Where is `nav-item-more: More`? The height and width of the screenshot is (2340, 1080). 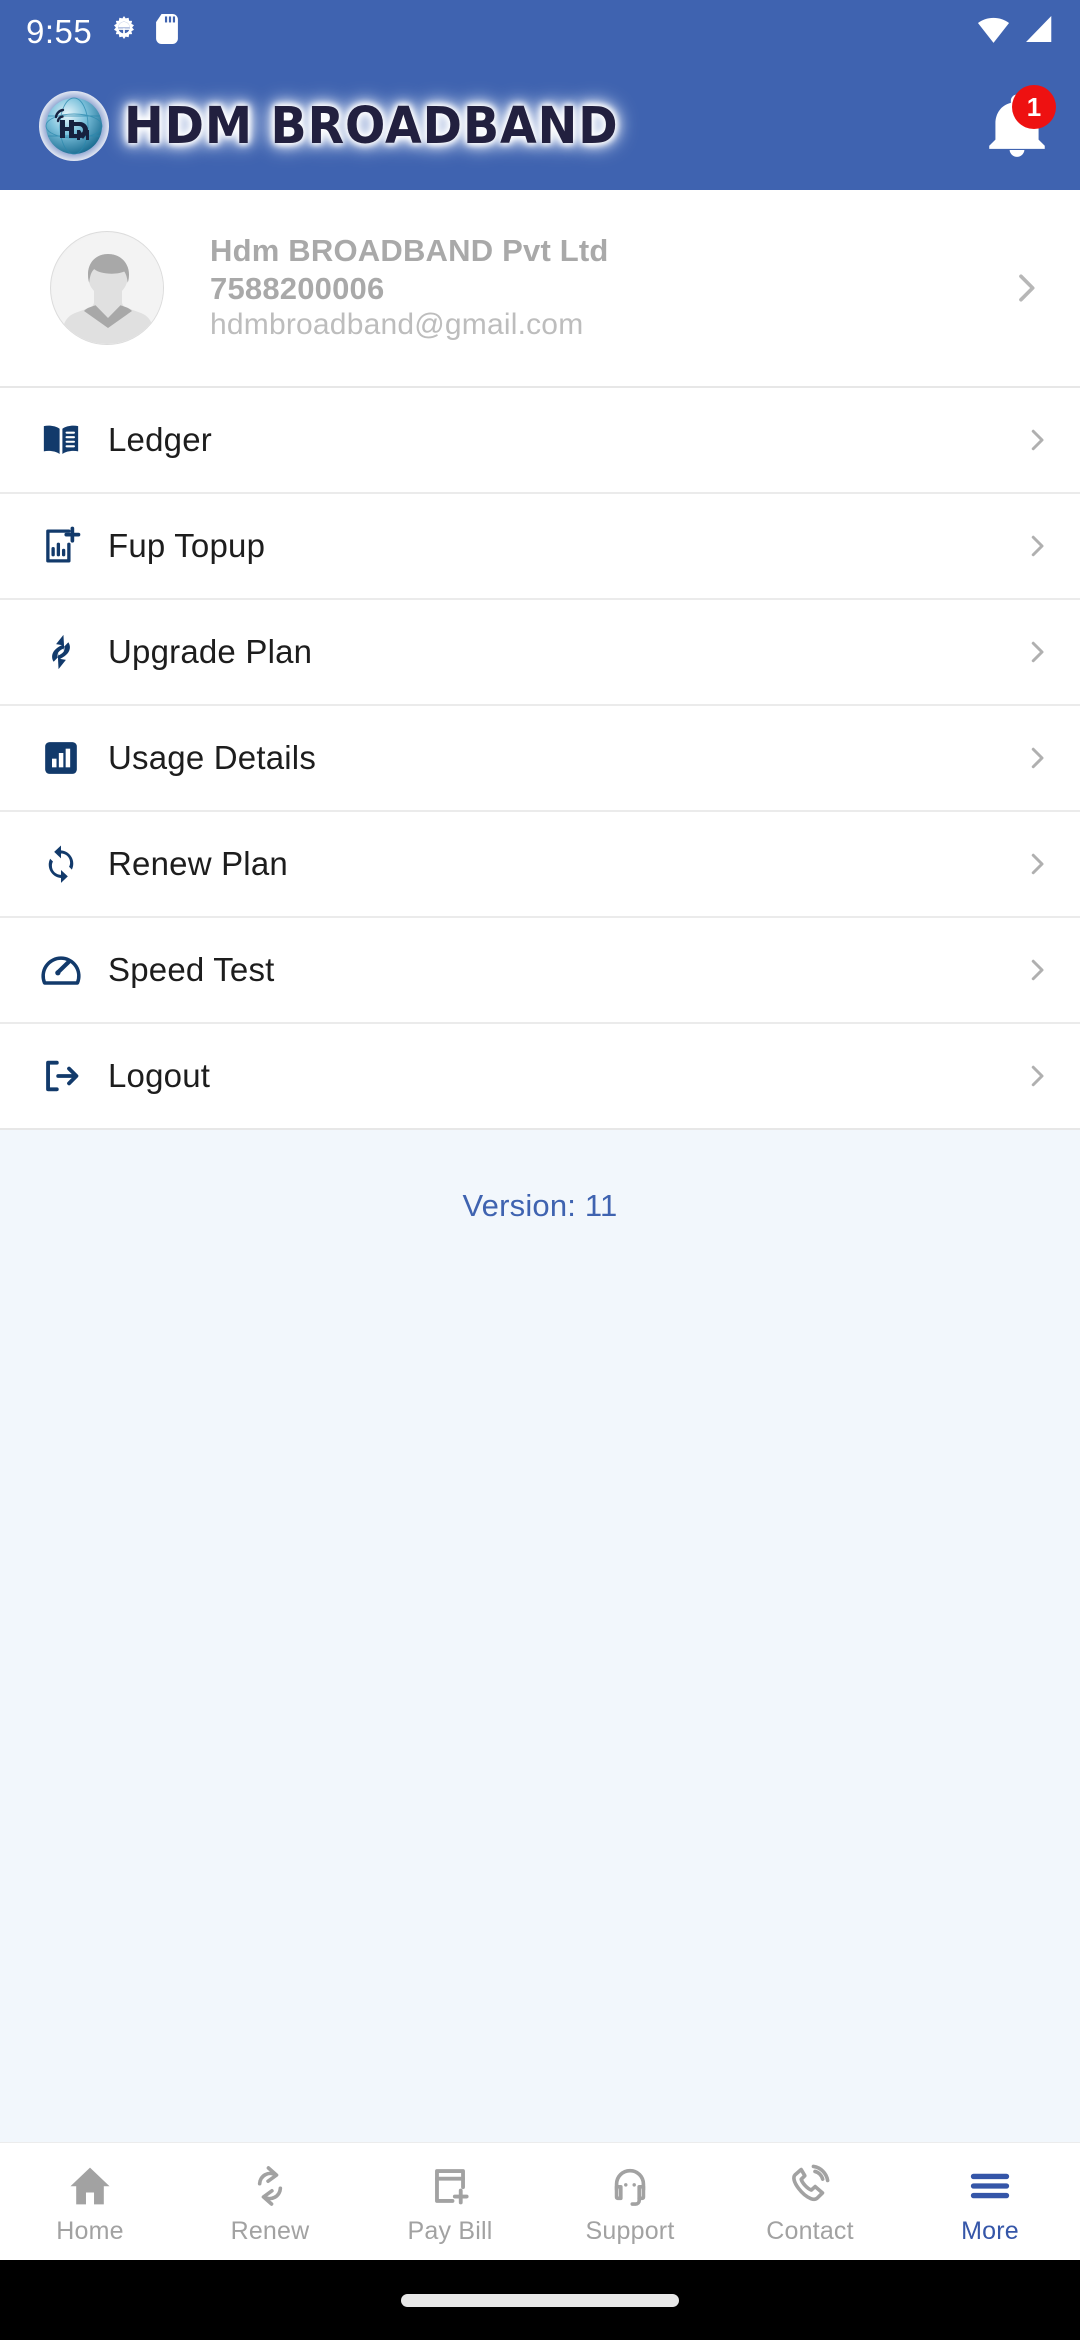
nav-item-more: More is located at coordinates (990, 2201).